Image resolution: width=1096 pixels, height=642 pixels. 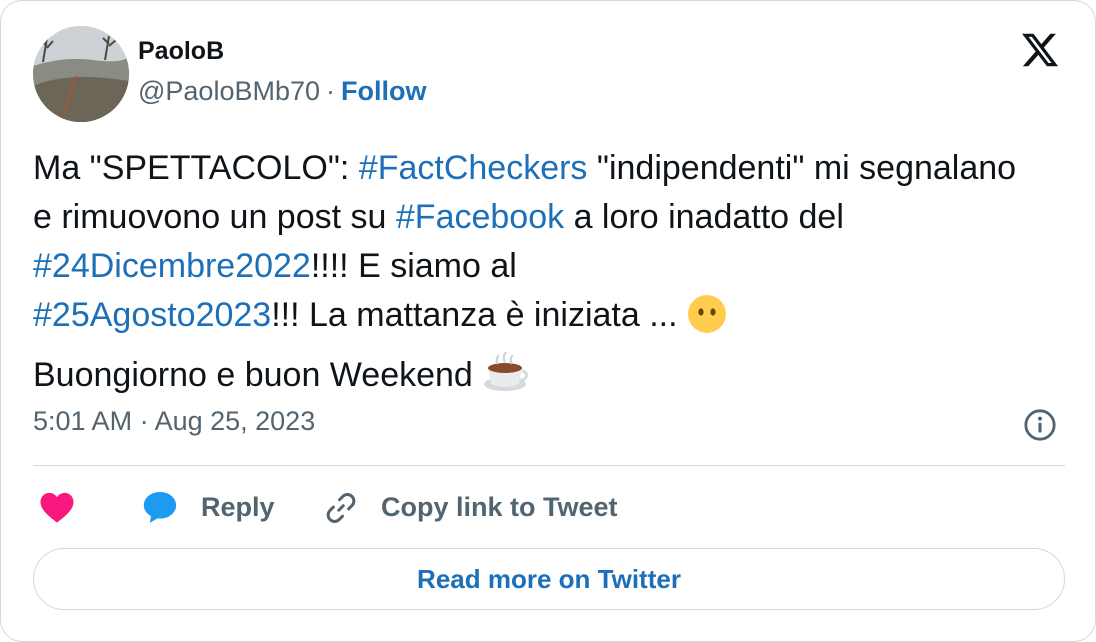 I want to click on hashtag-link: #25Agosto2023, so click(x=152, y=315).